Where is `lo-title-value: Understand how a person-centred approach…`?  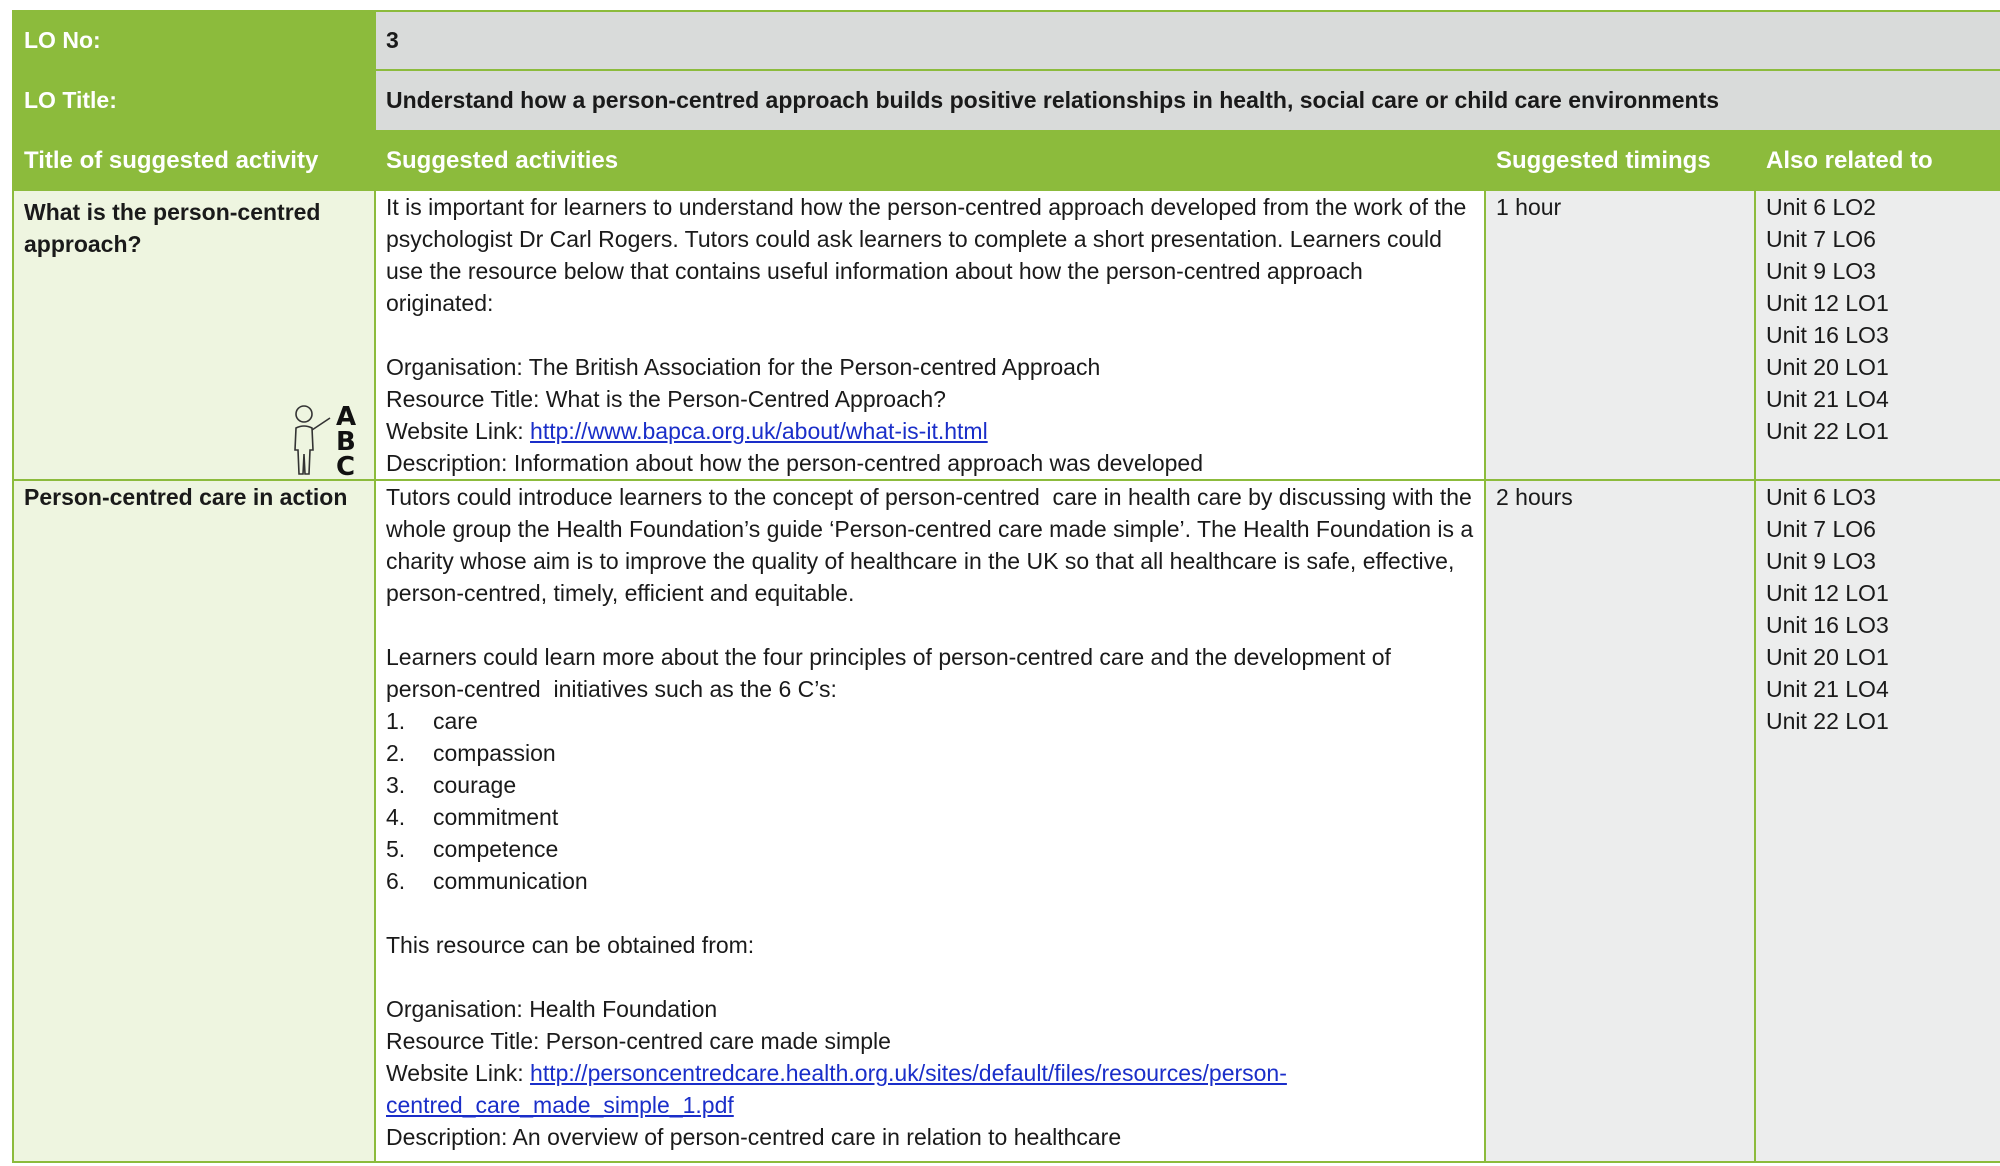
lo-title-value: Understand how a person-centred approach… is located at coordinates (1186, 100).